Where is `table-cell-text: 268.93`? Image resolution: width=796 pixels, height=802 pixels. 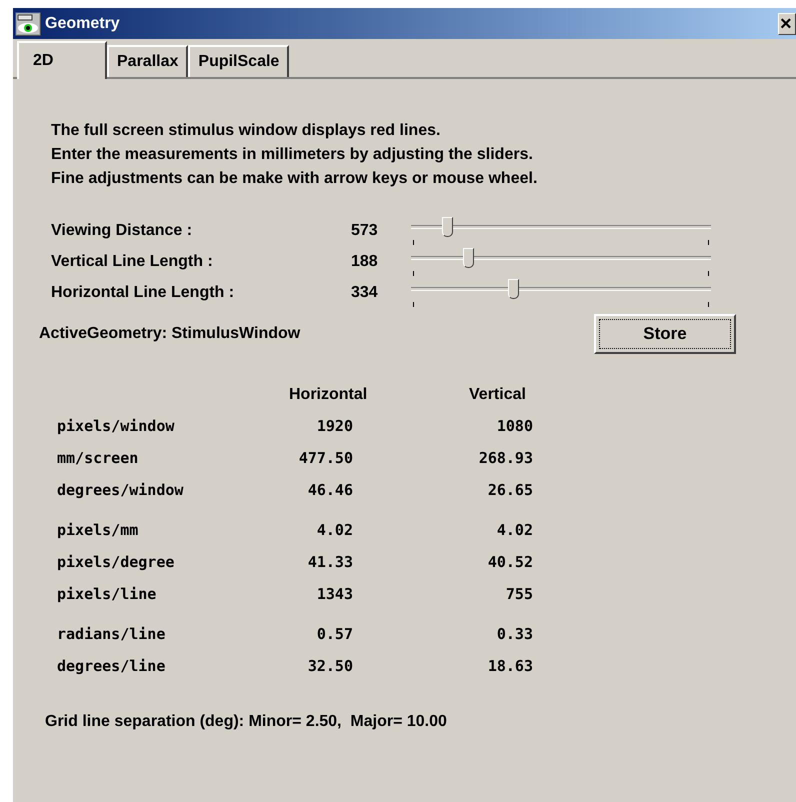
table-cell-text: 268.93 is located at coordinates (505, 458).